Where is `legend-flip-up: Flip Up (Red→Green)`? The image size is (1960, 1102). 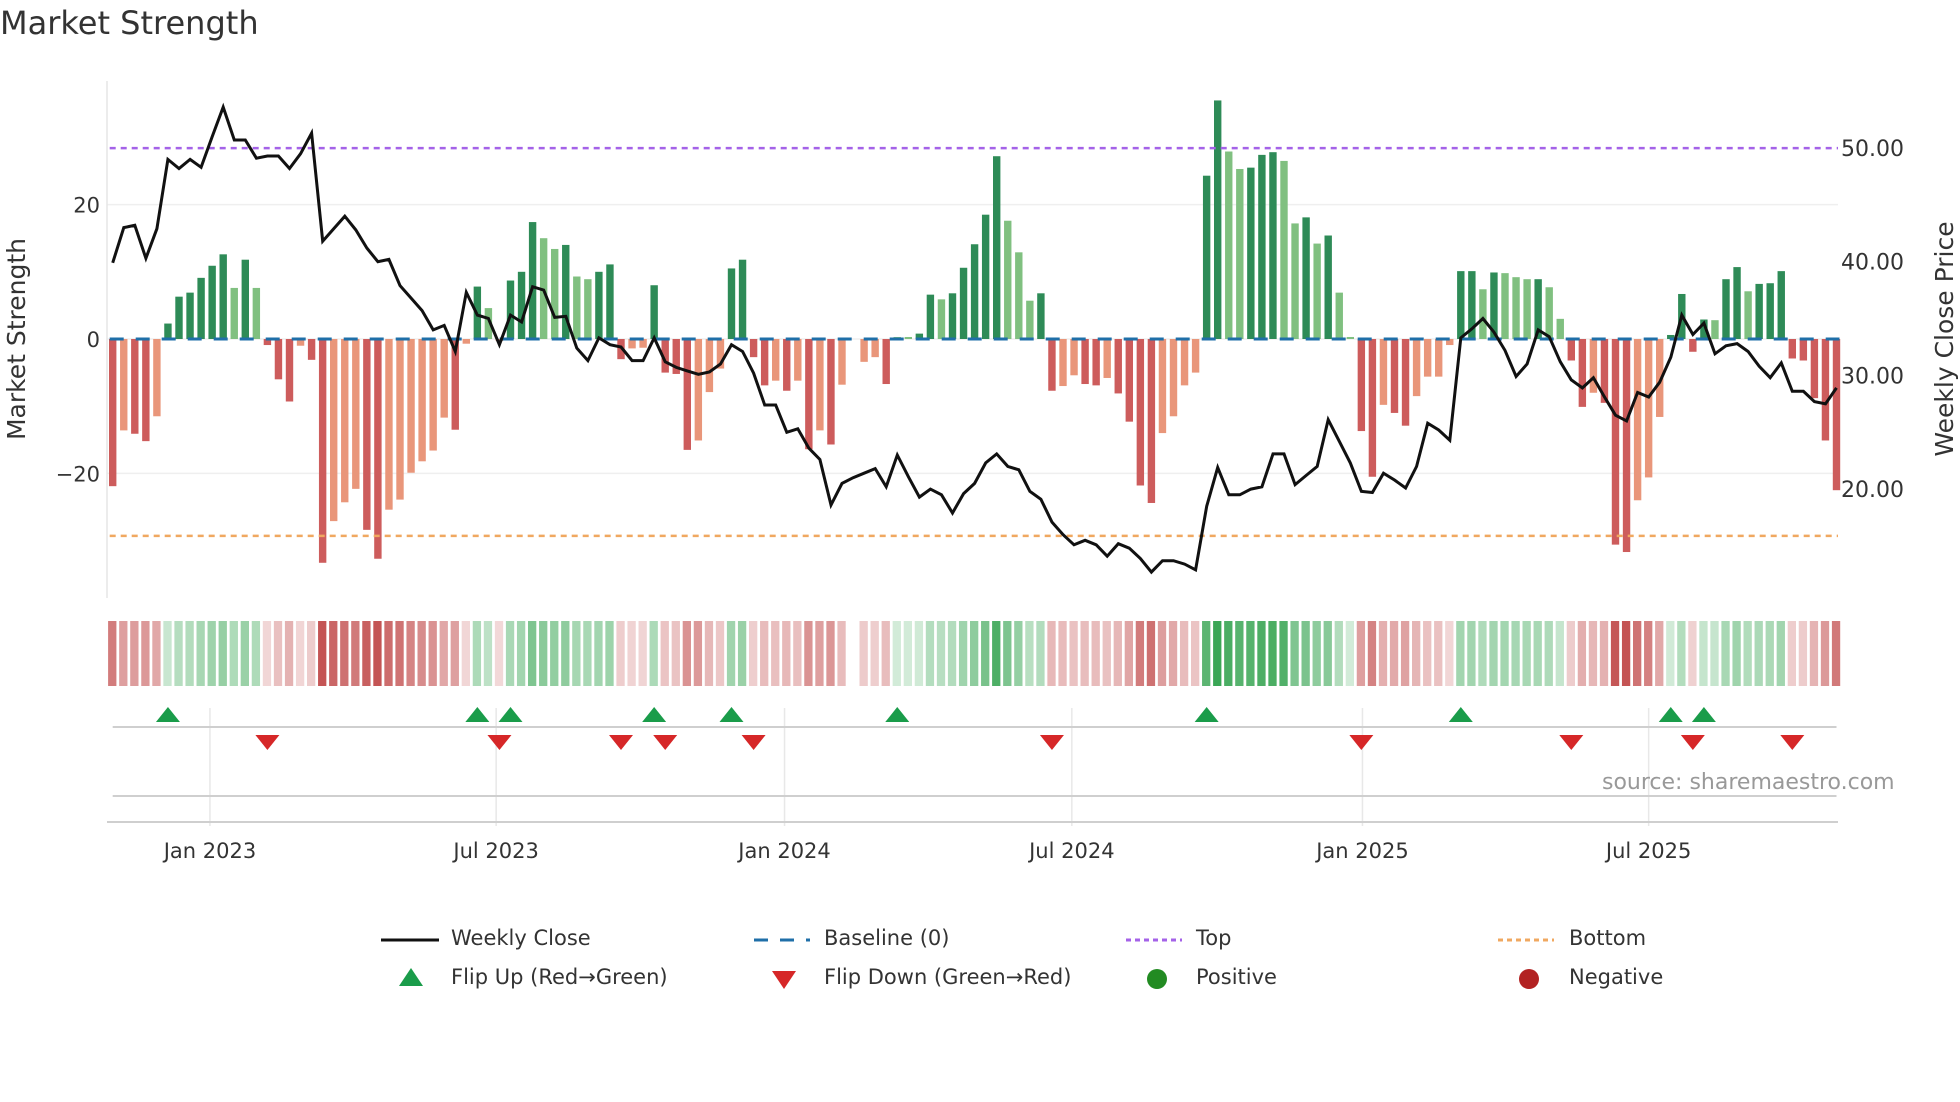 legend-flip-up: Flip Up (Red→Green) is located at coordinates (559, 977).